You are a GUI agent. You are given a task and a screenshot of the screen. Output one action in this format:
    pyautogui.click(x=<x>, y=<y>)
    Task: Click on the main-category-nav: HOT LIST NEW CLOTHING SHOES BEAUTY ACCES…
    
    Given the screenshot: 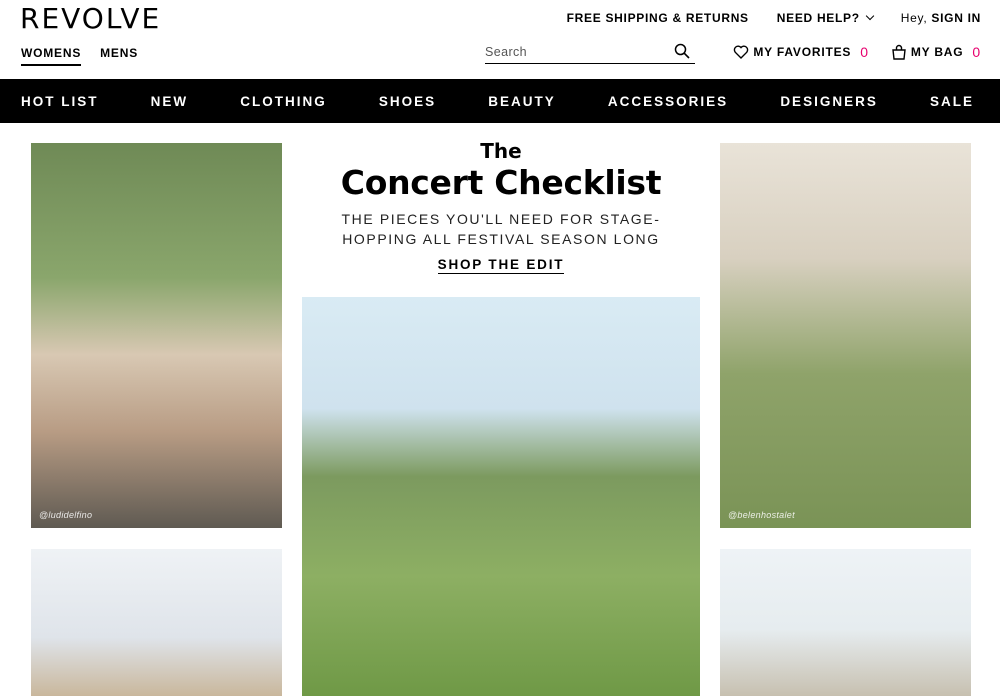 What is the action you would take?
    pyautogui.click(x=500, y=101)
    